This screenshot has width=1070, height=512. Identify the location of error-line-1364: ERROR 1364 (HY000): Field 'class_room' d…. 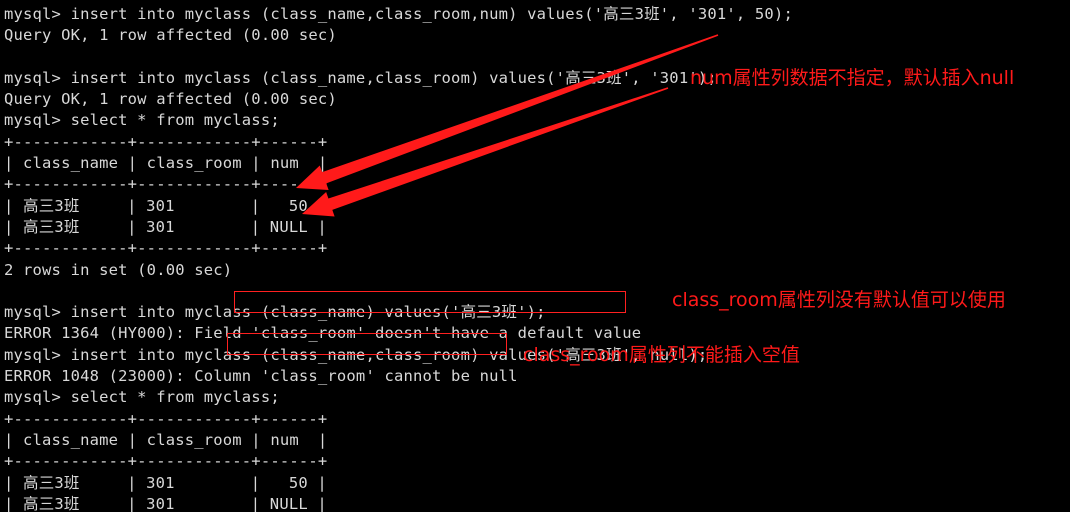
(323, 333).